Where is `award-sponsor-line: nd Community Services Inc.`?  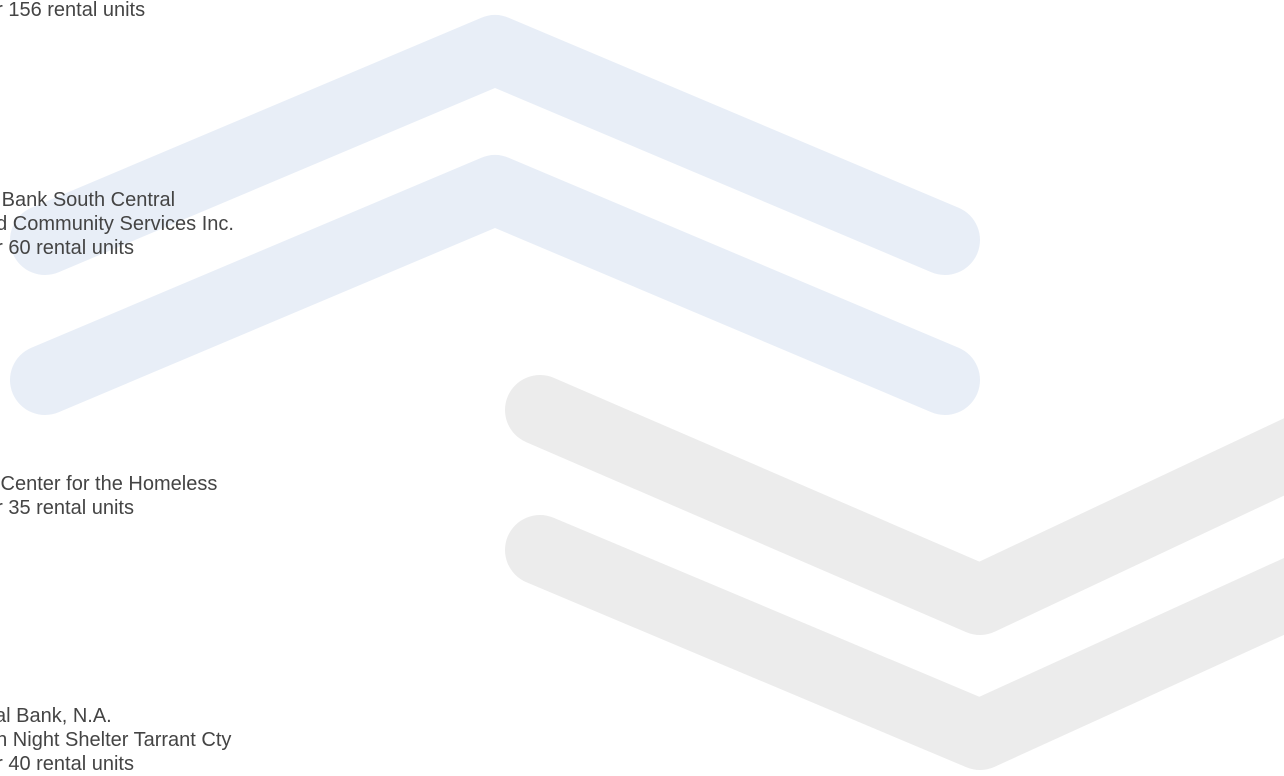
award-sponsor-line: nd Community Services Inc. is located at coordinates (117, 224).